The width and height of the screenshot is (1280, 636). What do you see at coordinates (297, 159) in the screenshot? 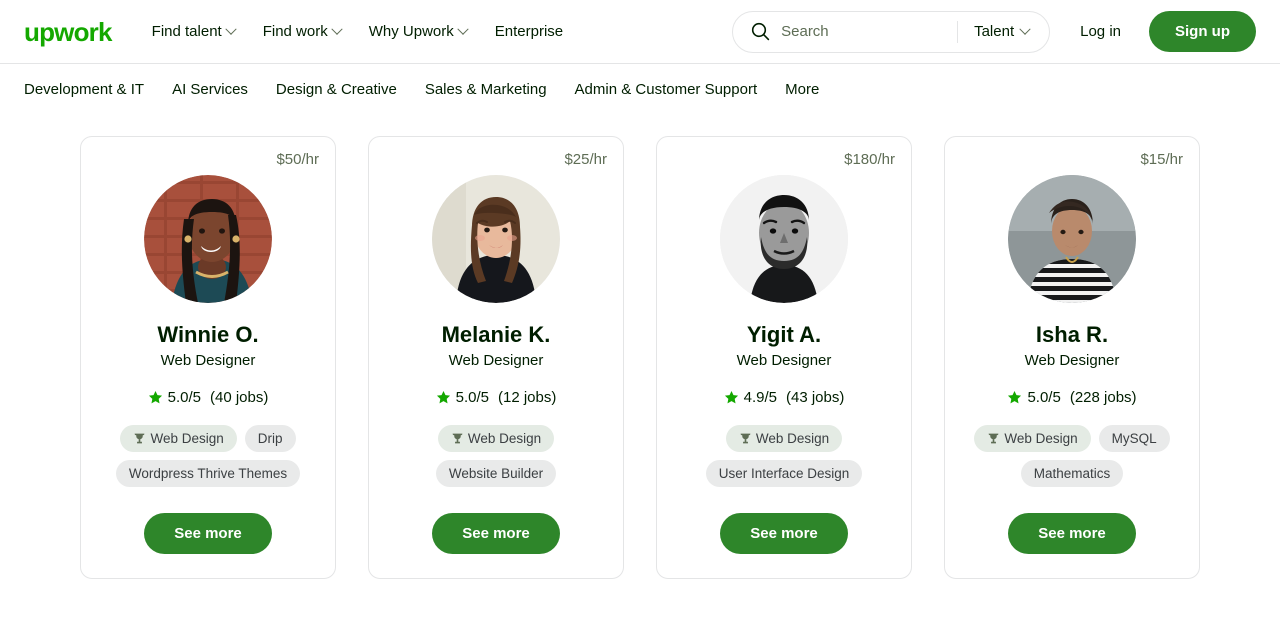
I see `hourly-rate: $50/hr` at bounding box center [297, 159].